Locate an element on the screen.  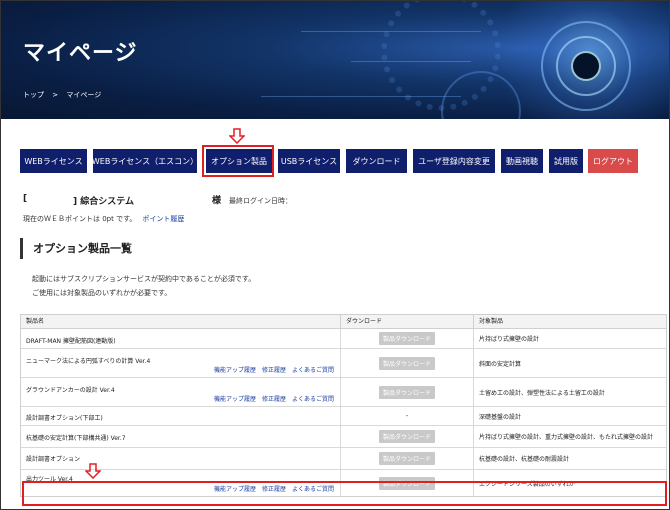
target-product: 片持ばり式擁壁の設計、重力式擁壁の設計、もたれ式擁壁の設計 is located at coordinates (566, 437).